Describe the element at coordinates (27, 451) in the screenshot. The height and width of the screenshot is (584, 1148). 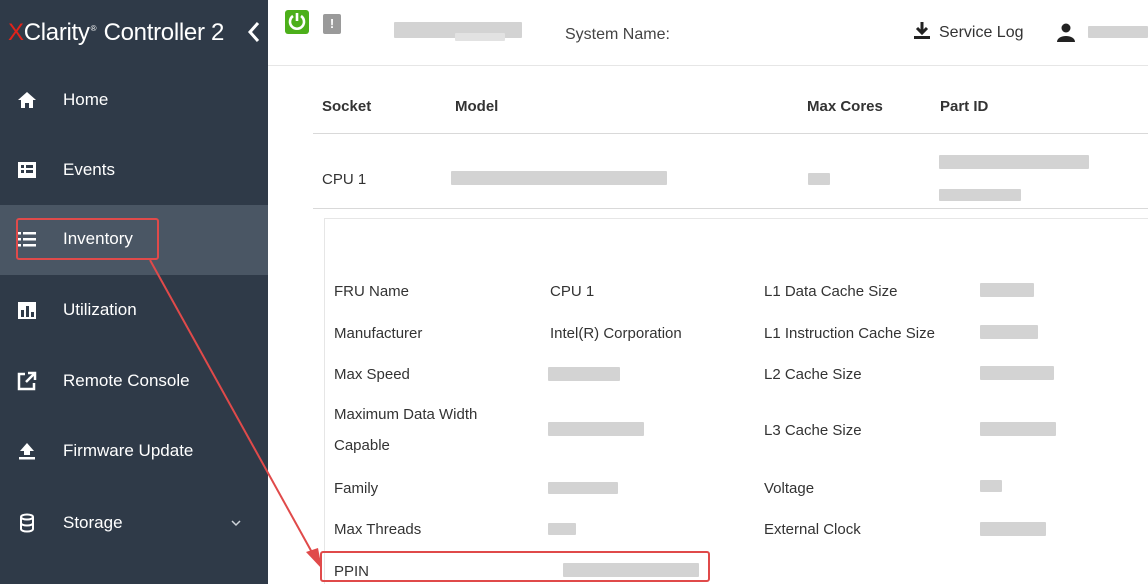
I see `upload-icon` at that location.